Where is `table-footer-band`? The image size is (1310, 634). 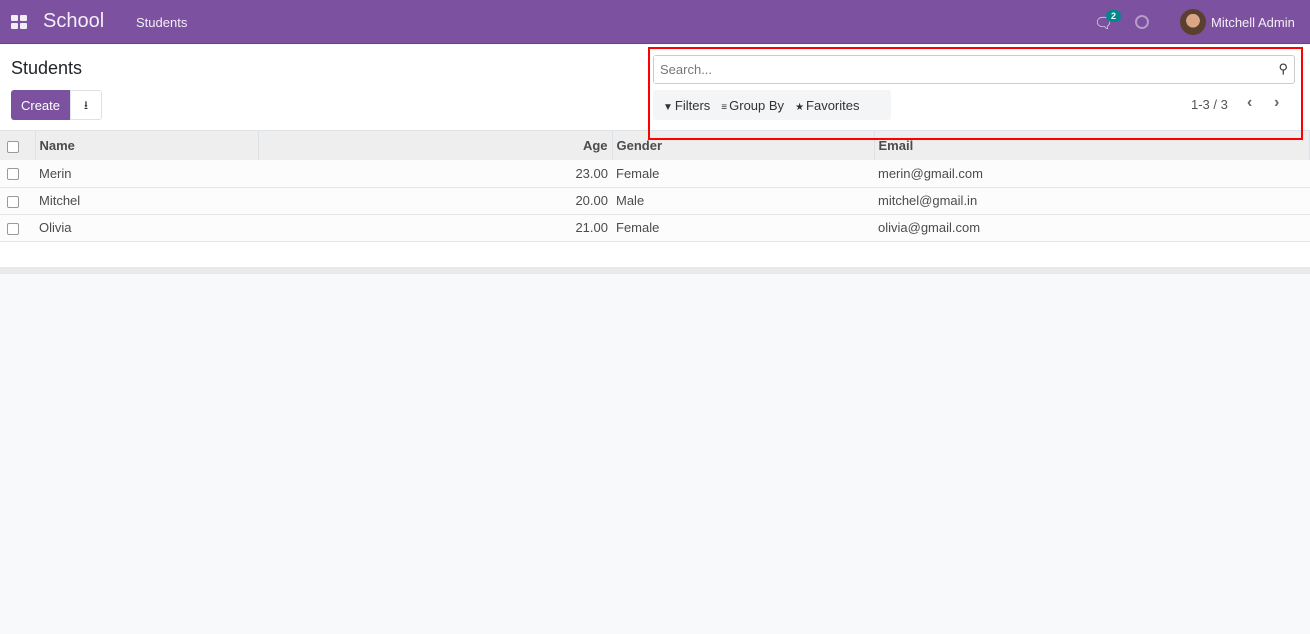 table-footer-band is located at coordinates (655, 270).